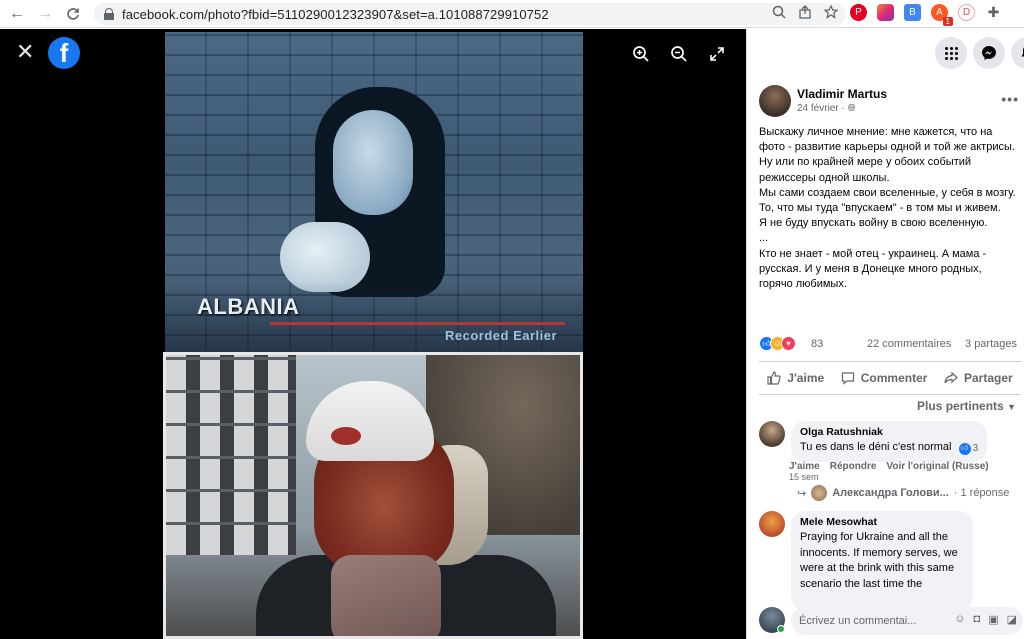 This screenshot has width=1024, height=639. Describe the element at coordinates (64, 53) in the screenshot. I see `facebook-logo-icon: f` at that location.